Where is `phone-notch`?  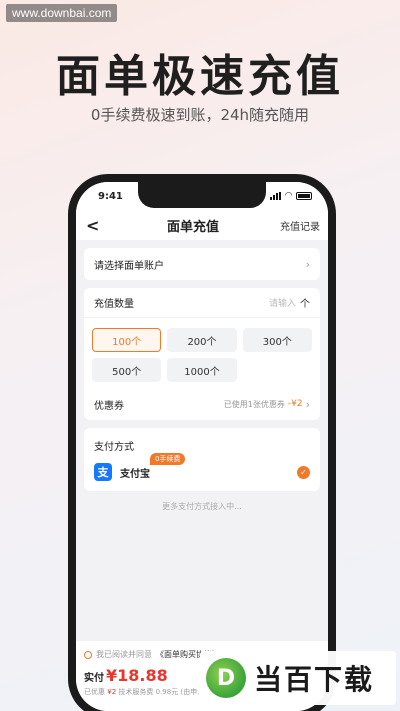 phone-notch is located at coordinates (202, 195).